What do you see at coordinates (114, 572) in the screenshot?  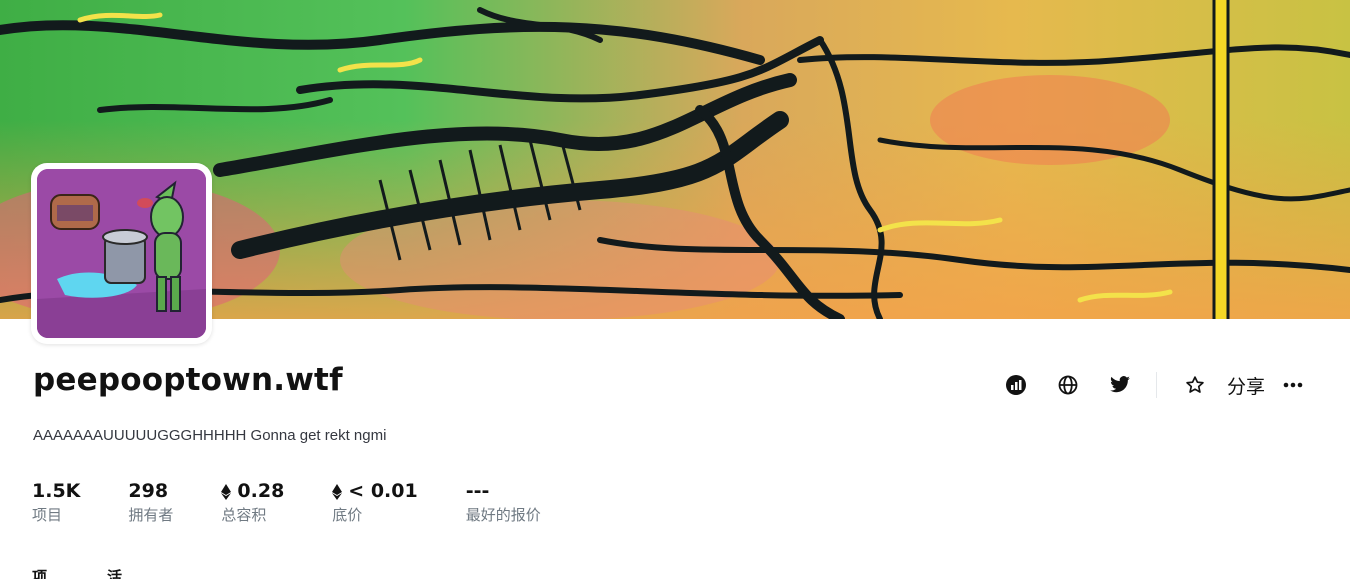 I see `tab-activity: 活` at bounding box center [114, 572].